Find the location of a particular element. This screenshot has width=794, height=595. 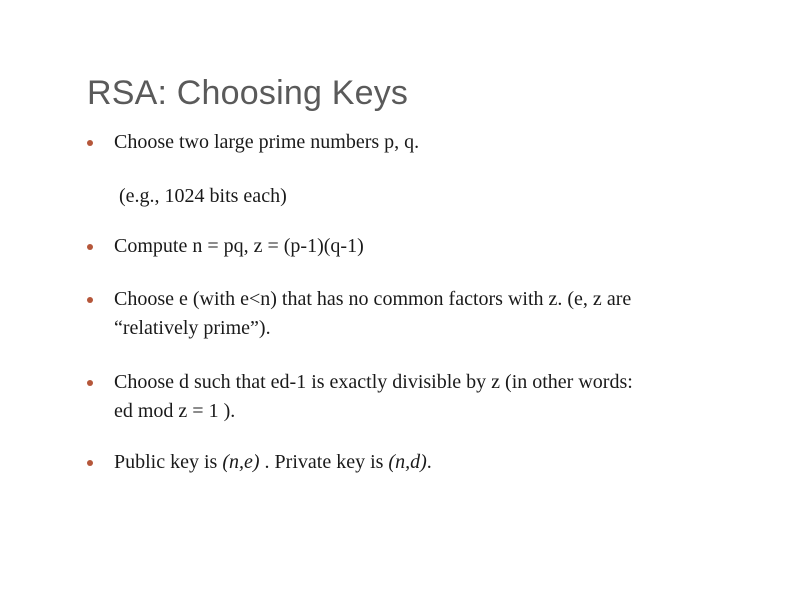

private-key-value: (n,d) is located at coordinates (407, 462).